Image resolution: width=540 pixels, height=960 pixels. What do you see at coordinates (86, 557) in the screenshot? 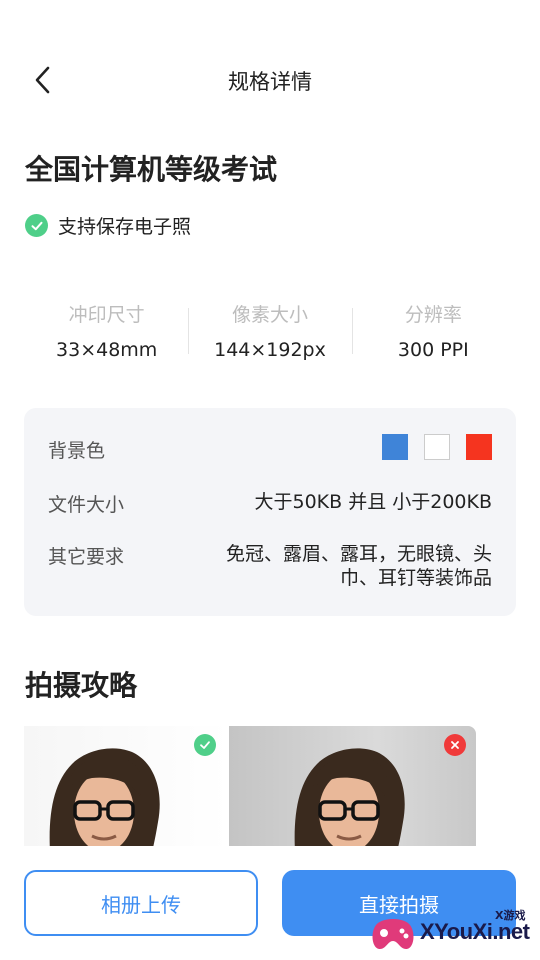
I see `other-requirements-label: 其它要求` at bounding box center [86, 557].